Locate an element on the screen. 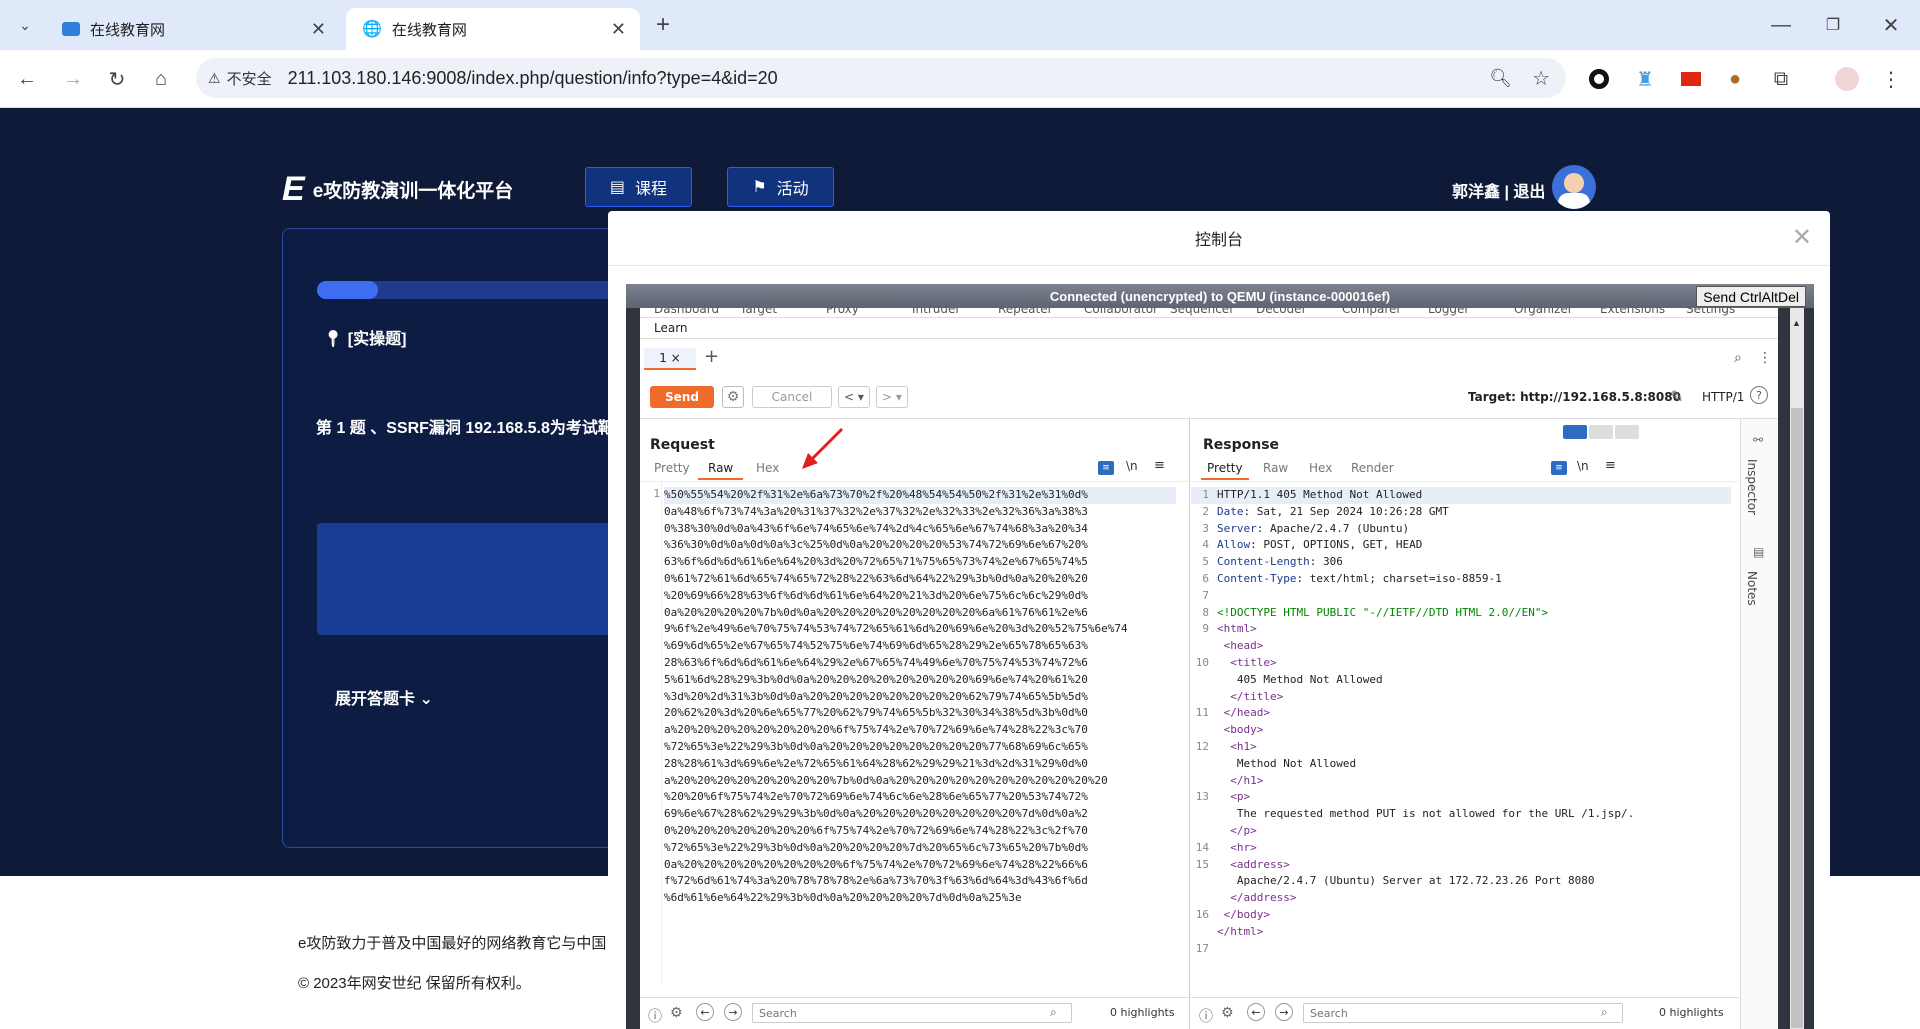  response-line-number: 3 is located at coordinates (1205, 528).